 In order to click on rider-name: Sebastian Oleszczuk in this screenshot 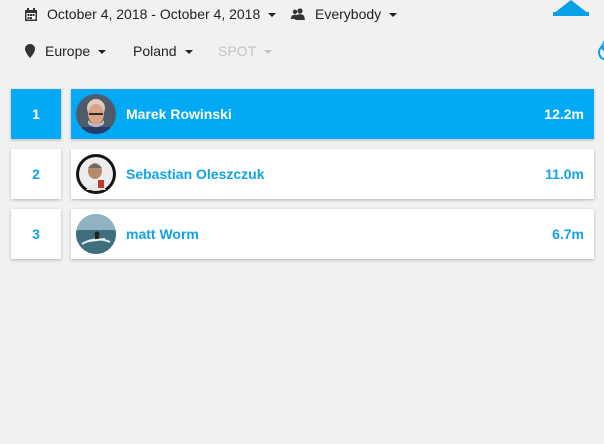, I will do `click(335, 174)`.